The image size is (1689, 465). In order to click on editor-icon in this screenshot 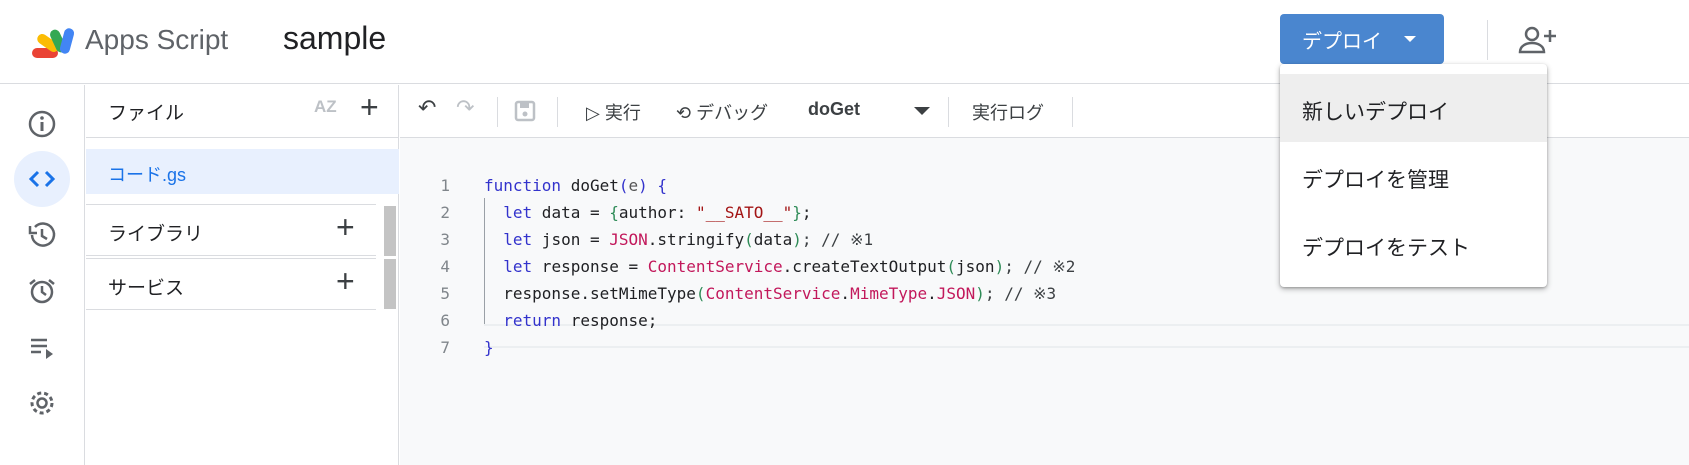, I will do `click(42, 179)`.